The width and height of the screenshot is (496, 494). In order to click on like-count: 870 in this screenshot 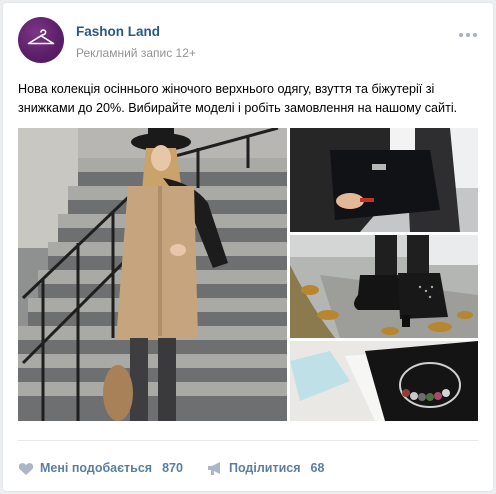, I will do `click(172, 468)`.